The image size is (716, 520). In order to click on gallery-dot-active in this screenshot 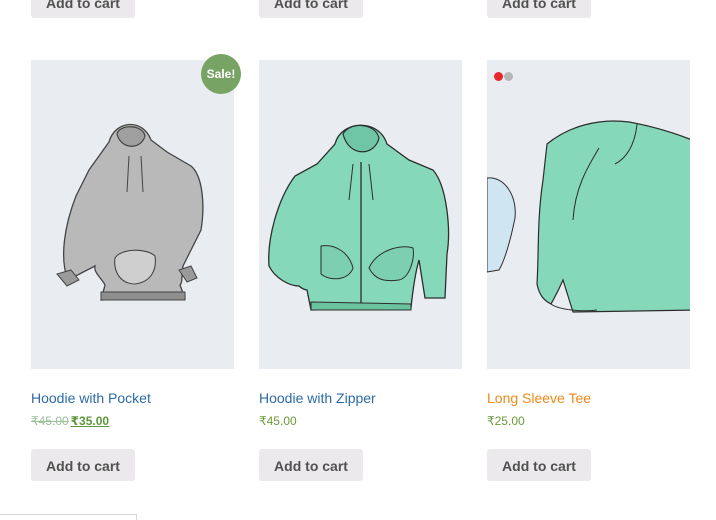, I will do `click(498, 76)`.